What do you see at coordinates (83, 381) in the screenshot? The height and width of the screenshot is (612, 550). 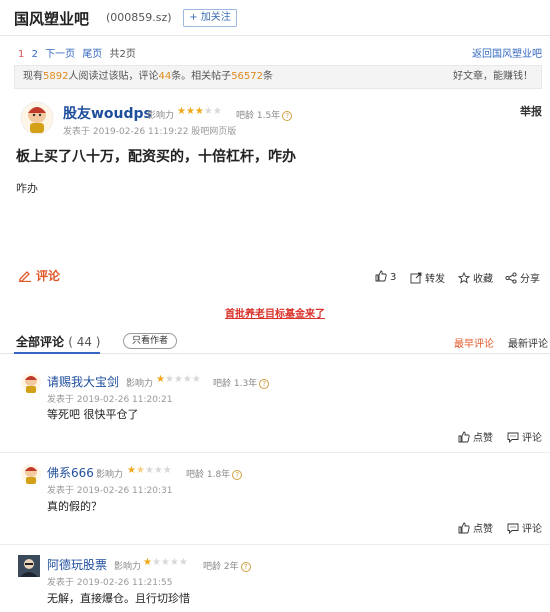 I see `comment-author-name: 请赐我大宝剑` at bounding box center [83, 381].